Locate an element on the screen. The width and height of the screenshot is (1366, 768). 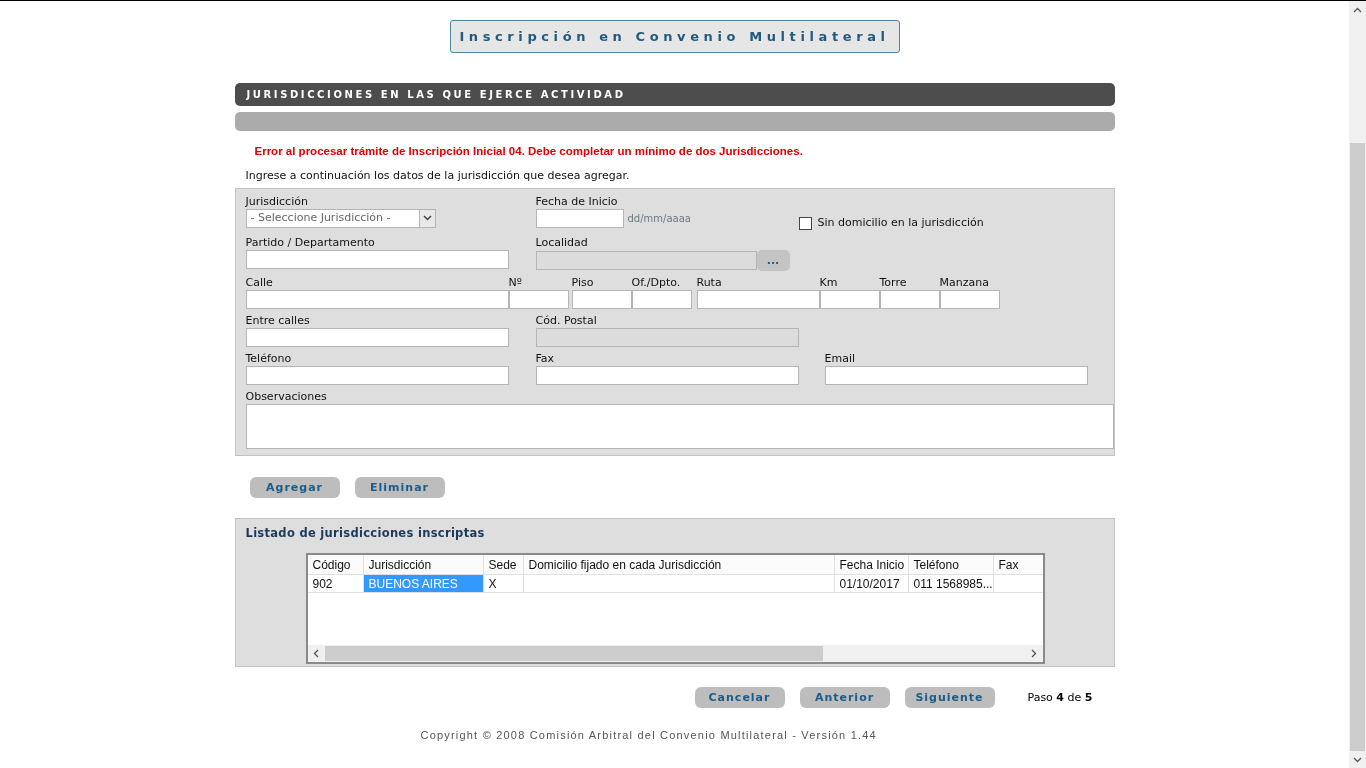
field-label: Km is located at coordinates (829, 283).